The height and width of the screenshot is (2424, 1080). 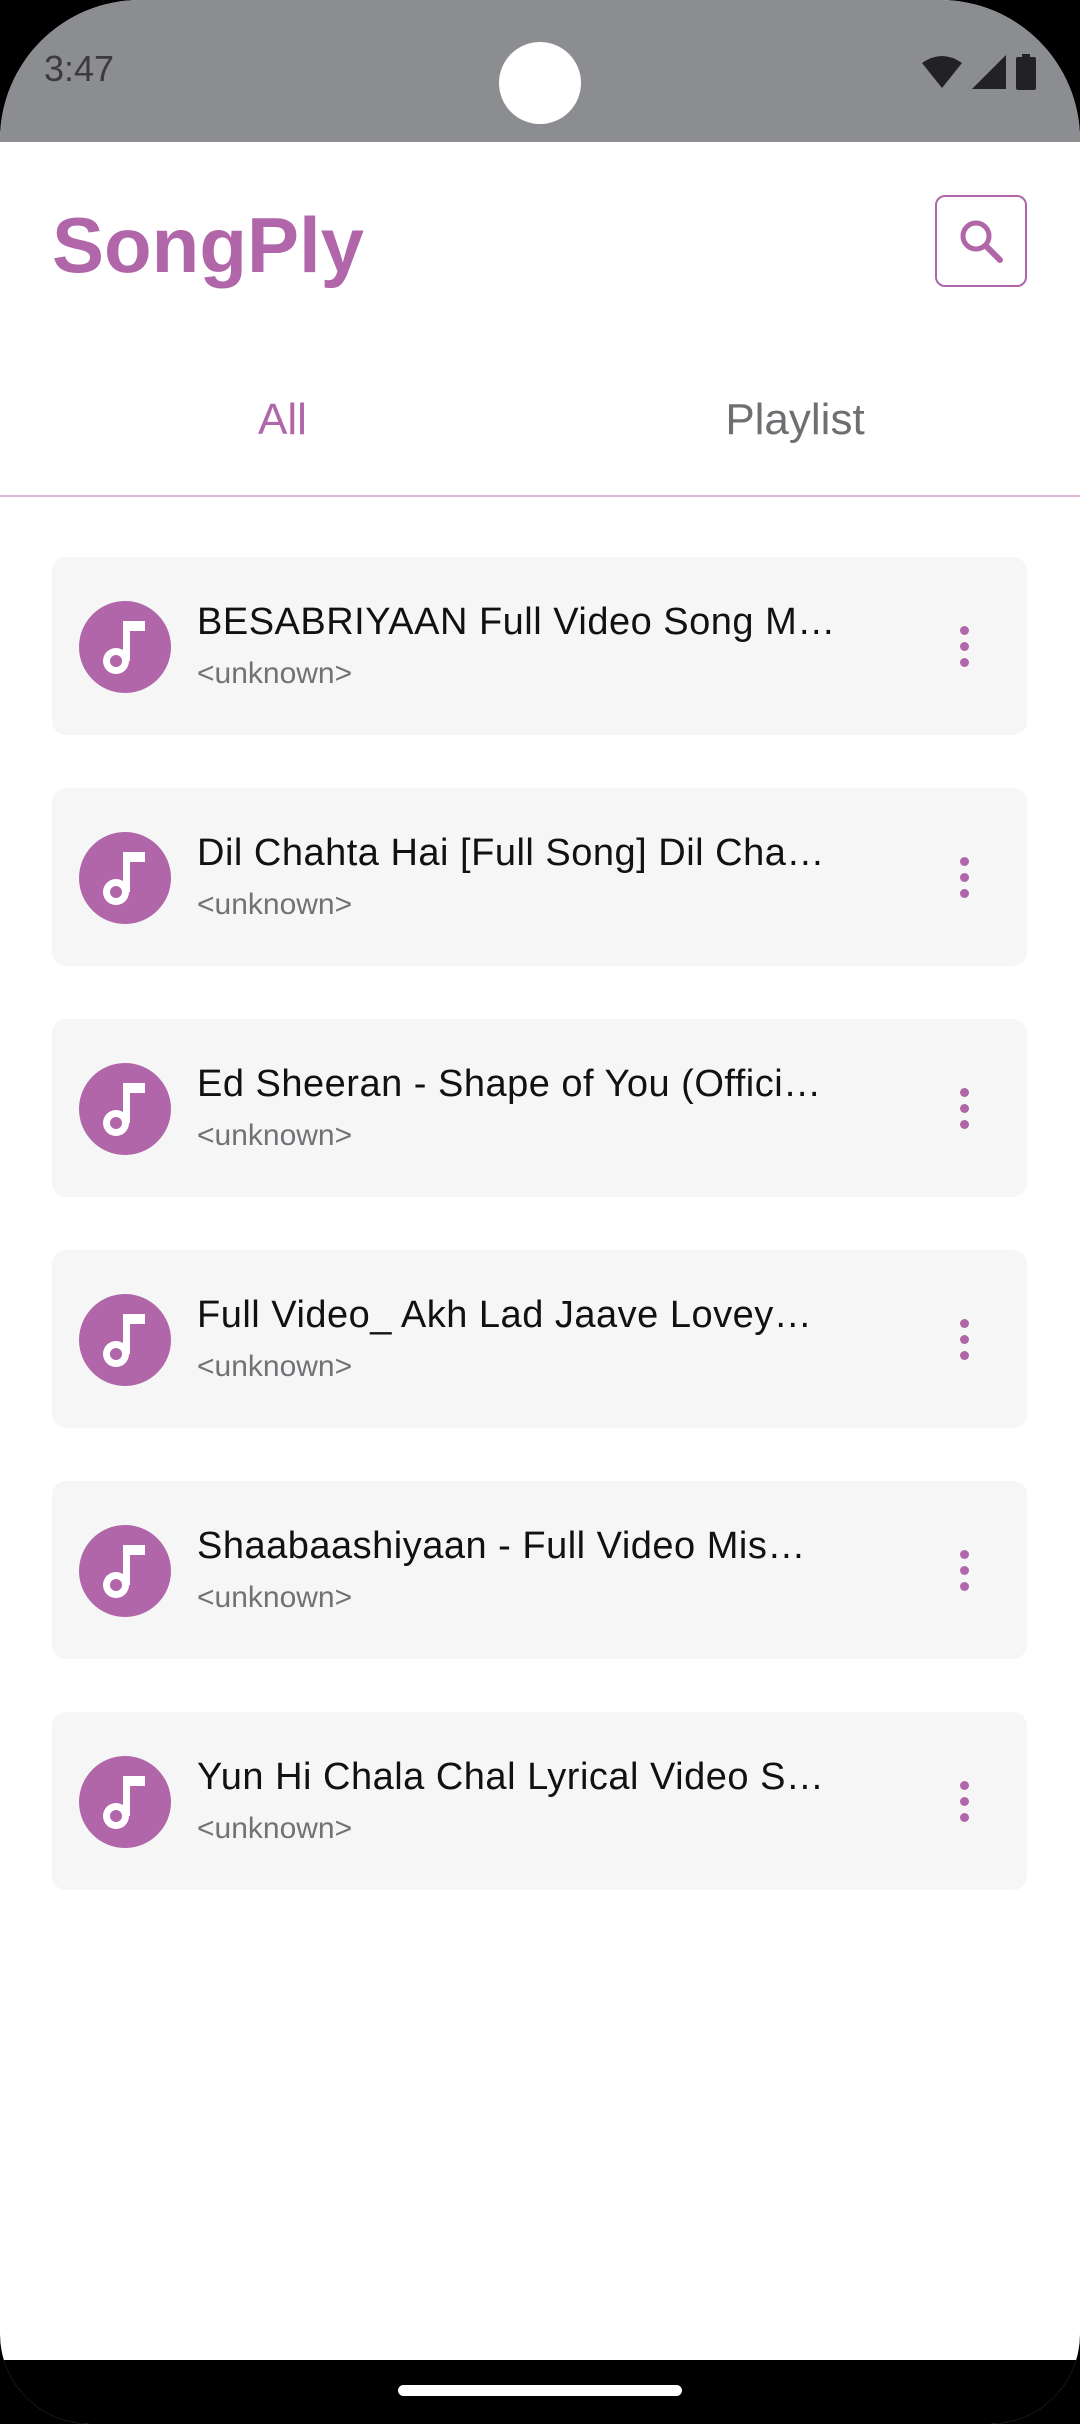 I want to click on system-nav-bar, so click(x=540, y=2392).